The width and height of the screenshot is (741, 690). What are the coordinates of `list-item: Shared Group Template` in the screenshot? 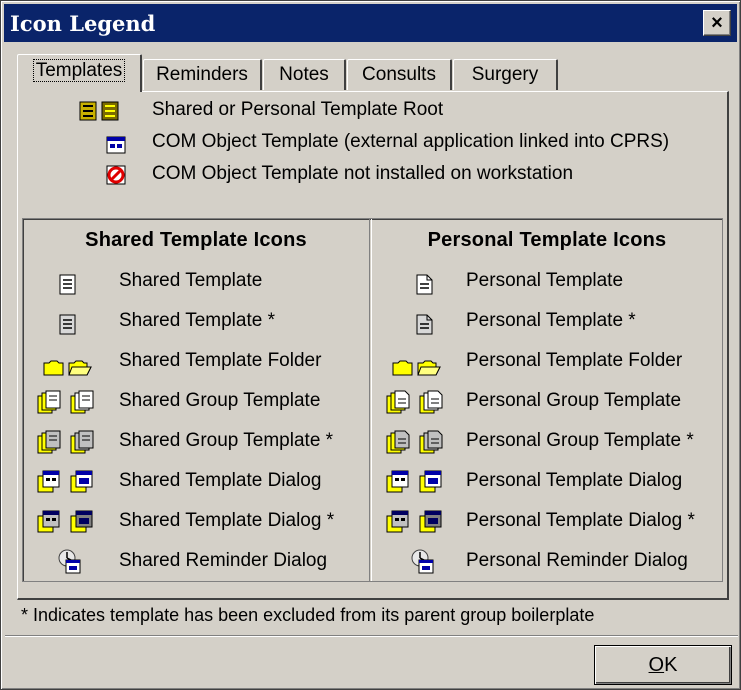 It's located at (196, 401).